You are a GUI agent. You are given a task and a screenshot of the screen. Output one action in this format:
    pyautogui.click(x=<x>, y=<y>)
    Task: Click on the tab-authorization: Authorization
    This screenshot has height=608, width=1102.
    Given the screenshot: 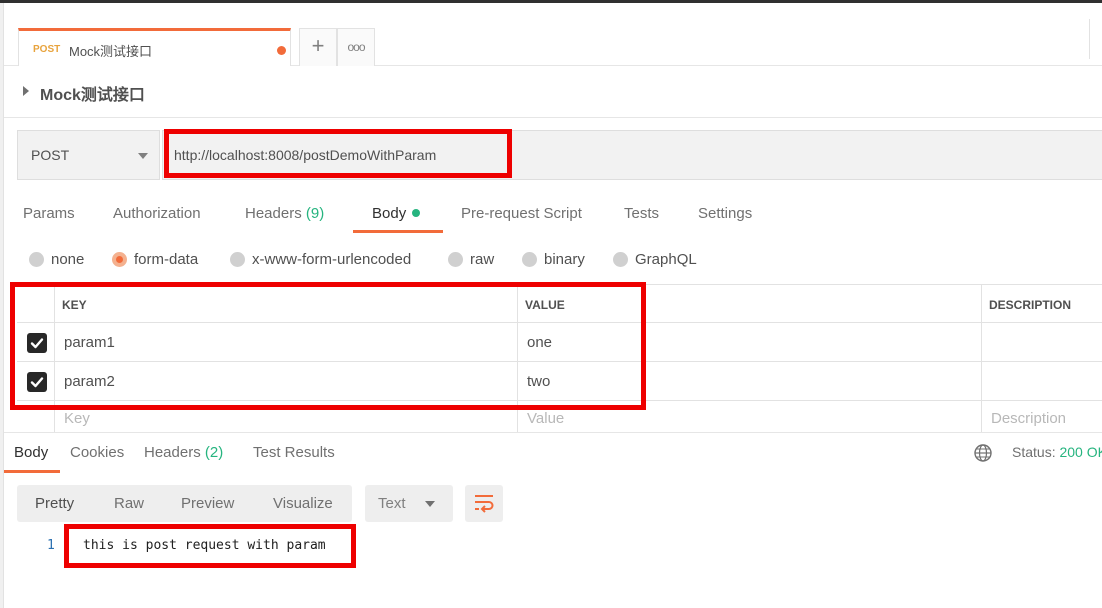 What is the action you would take?
    pyautogui.click(x=157, y=213)
    